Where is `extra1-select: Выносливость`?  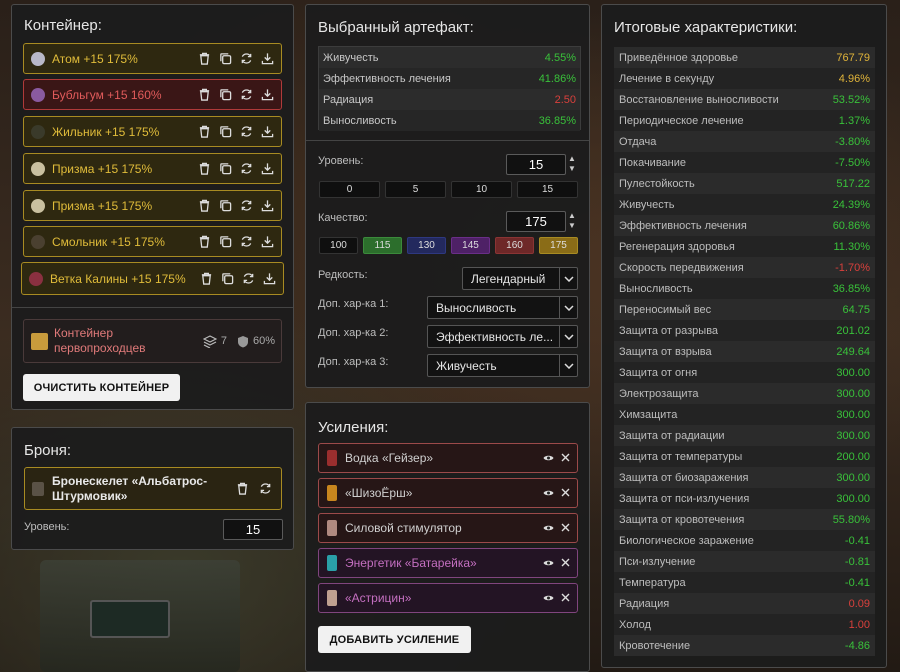 extra1-select: Выносливость is located at coordinates (502, 307).